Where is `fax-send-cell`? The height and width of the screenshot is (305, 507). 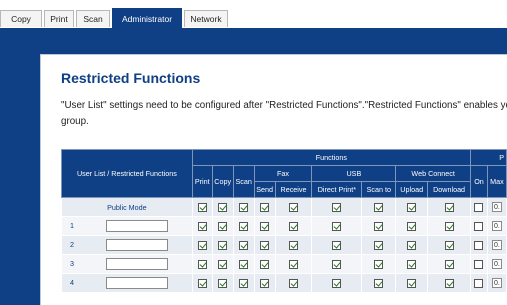
fax-send-cell is located at coordinates (264, 283).